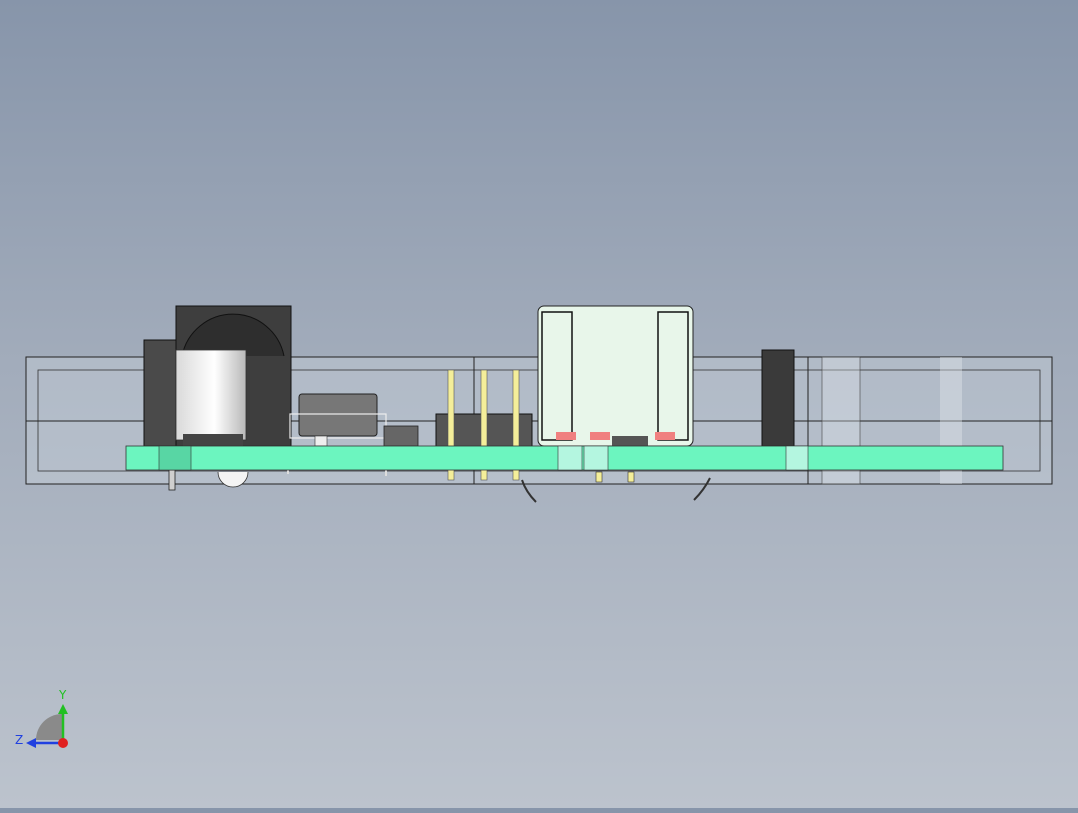 The image size is (1078, 813). What do you see at coordinates (778, 398) in the screenshot?
I see `tall-component` at bounding box center [778, 398].